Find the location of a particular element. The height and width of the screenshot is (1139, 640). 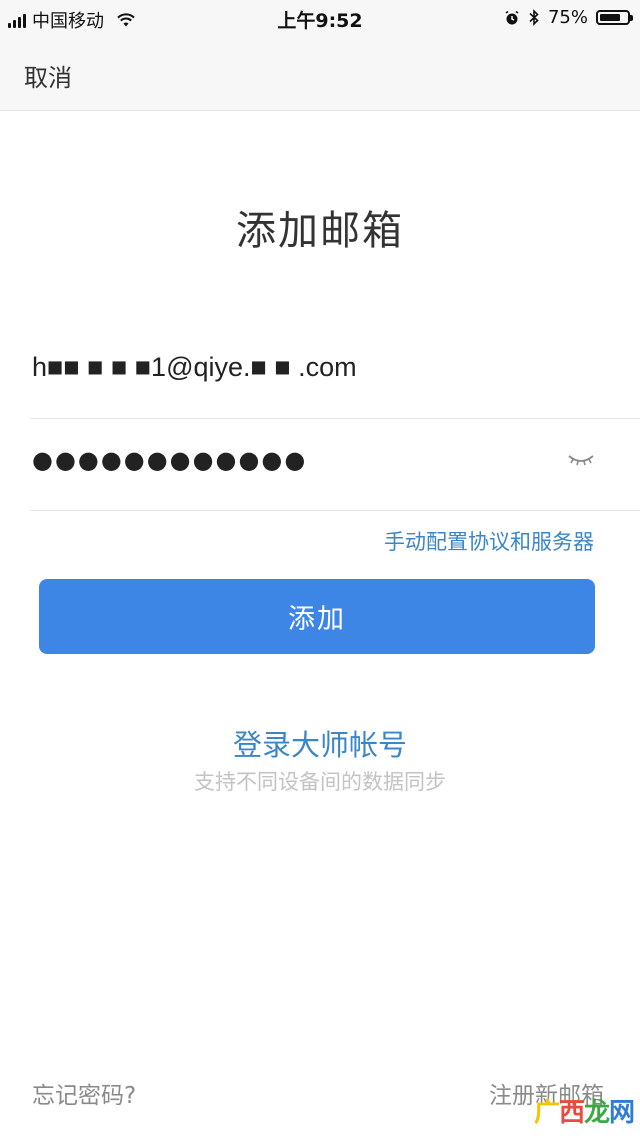

watermark: 广西龙网 is located at coordinates (584, 1110).